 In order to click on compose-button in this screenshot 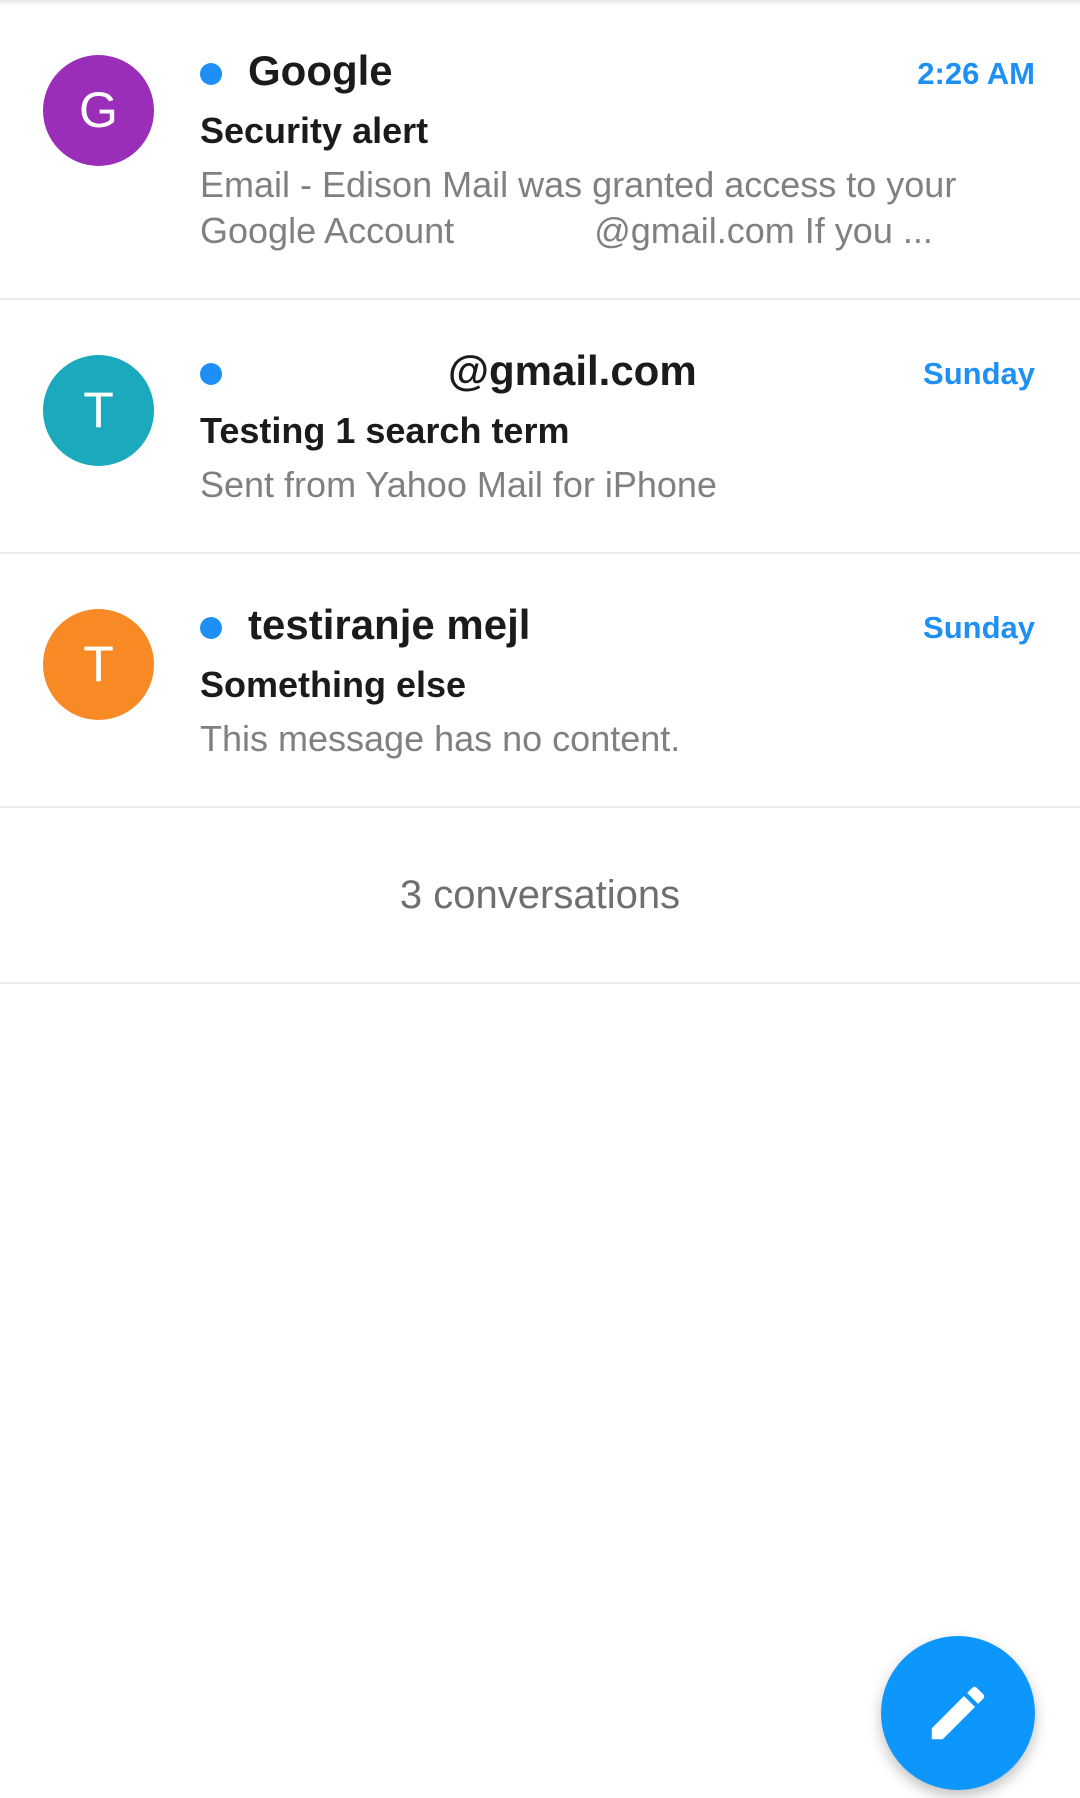, I will do `click(958, 1713)`.